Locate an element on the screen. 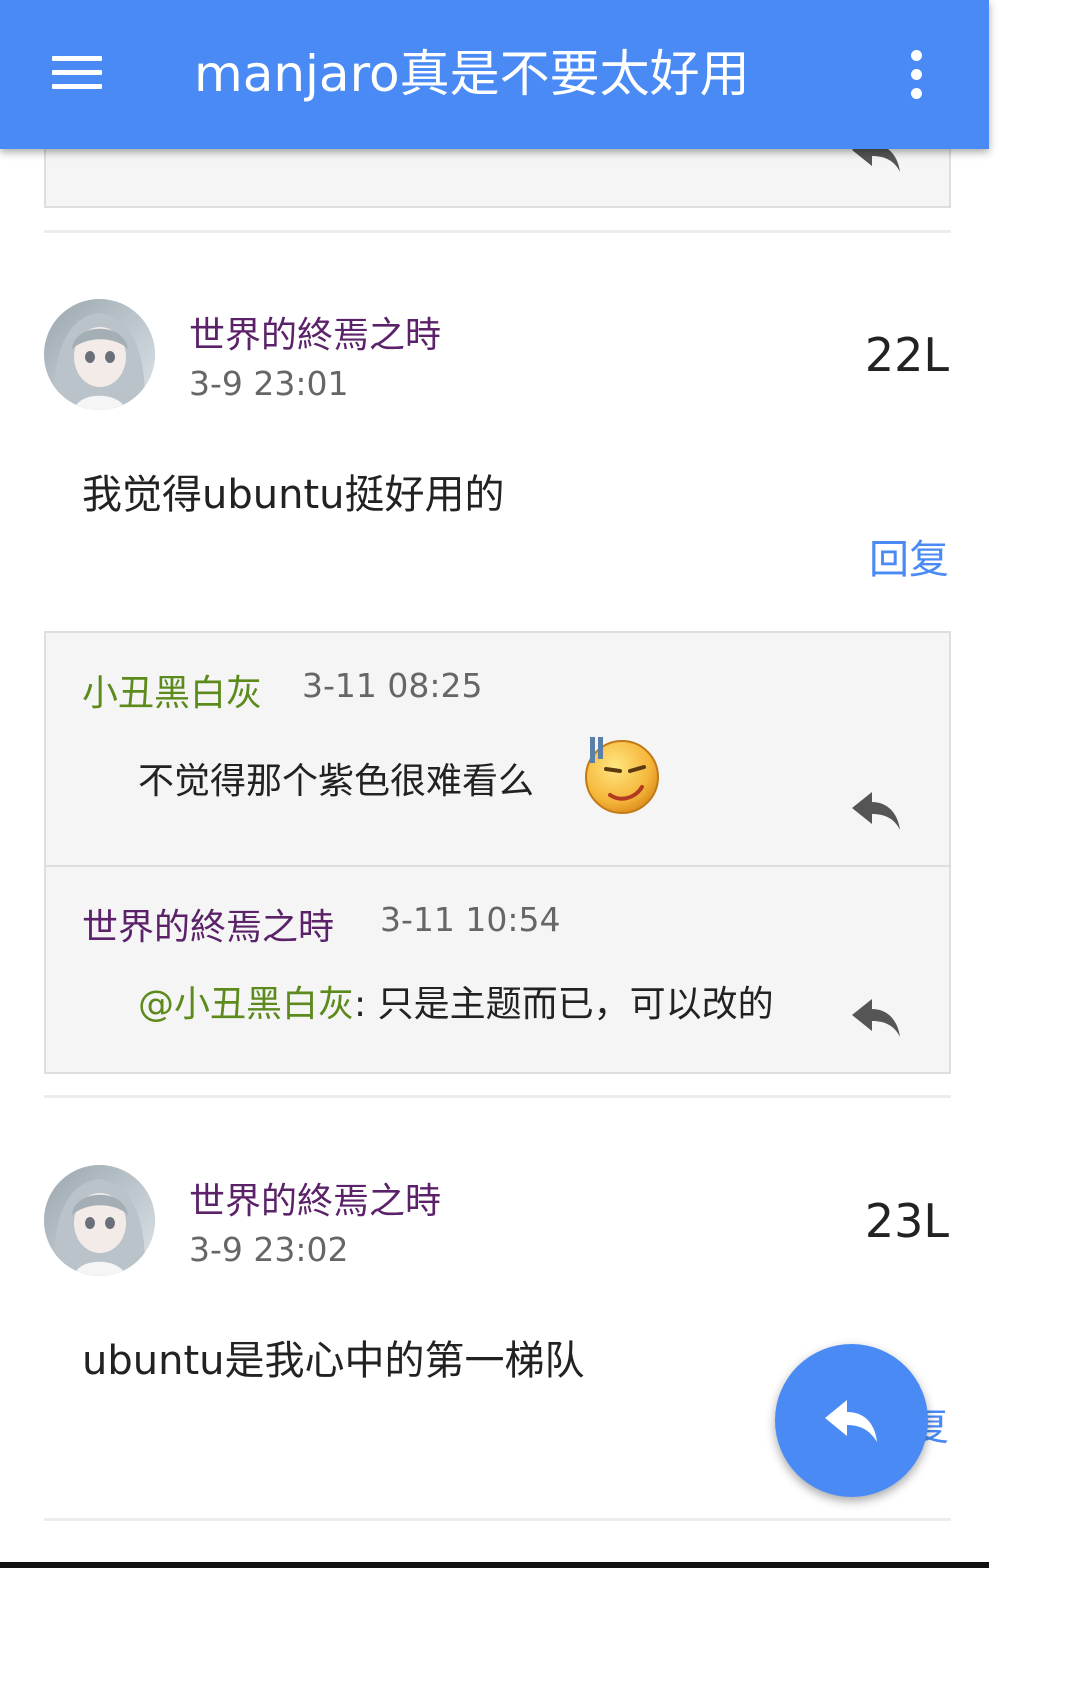 This screenshot has height=1702, width=1073. more-vert-icon is located at coordinates (917, 75).